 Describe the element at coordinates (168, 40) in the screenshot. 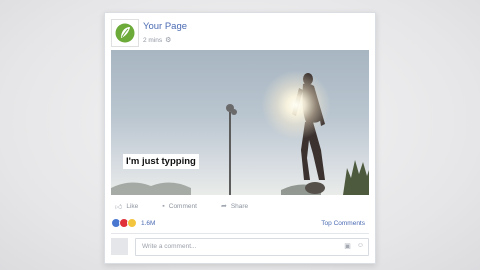

I see `globe-icon: ⚙` at that location.